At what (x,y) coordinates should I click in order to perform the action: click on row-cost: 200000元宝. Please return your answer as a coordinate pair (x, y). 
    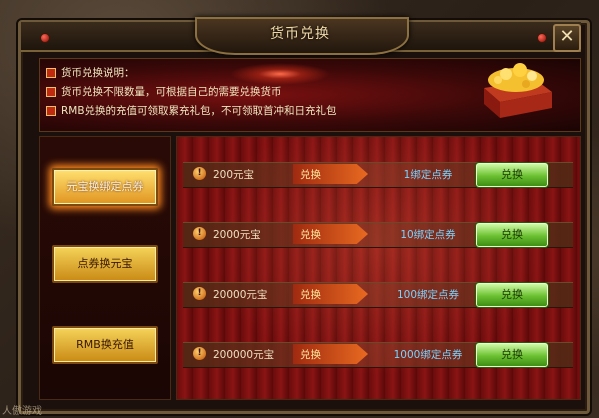
    Looking at the image, I should click on (244, 355).